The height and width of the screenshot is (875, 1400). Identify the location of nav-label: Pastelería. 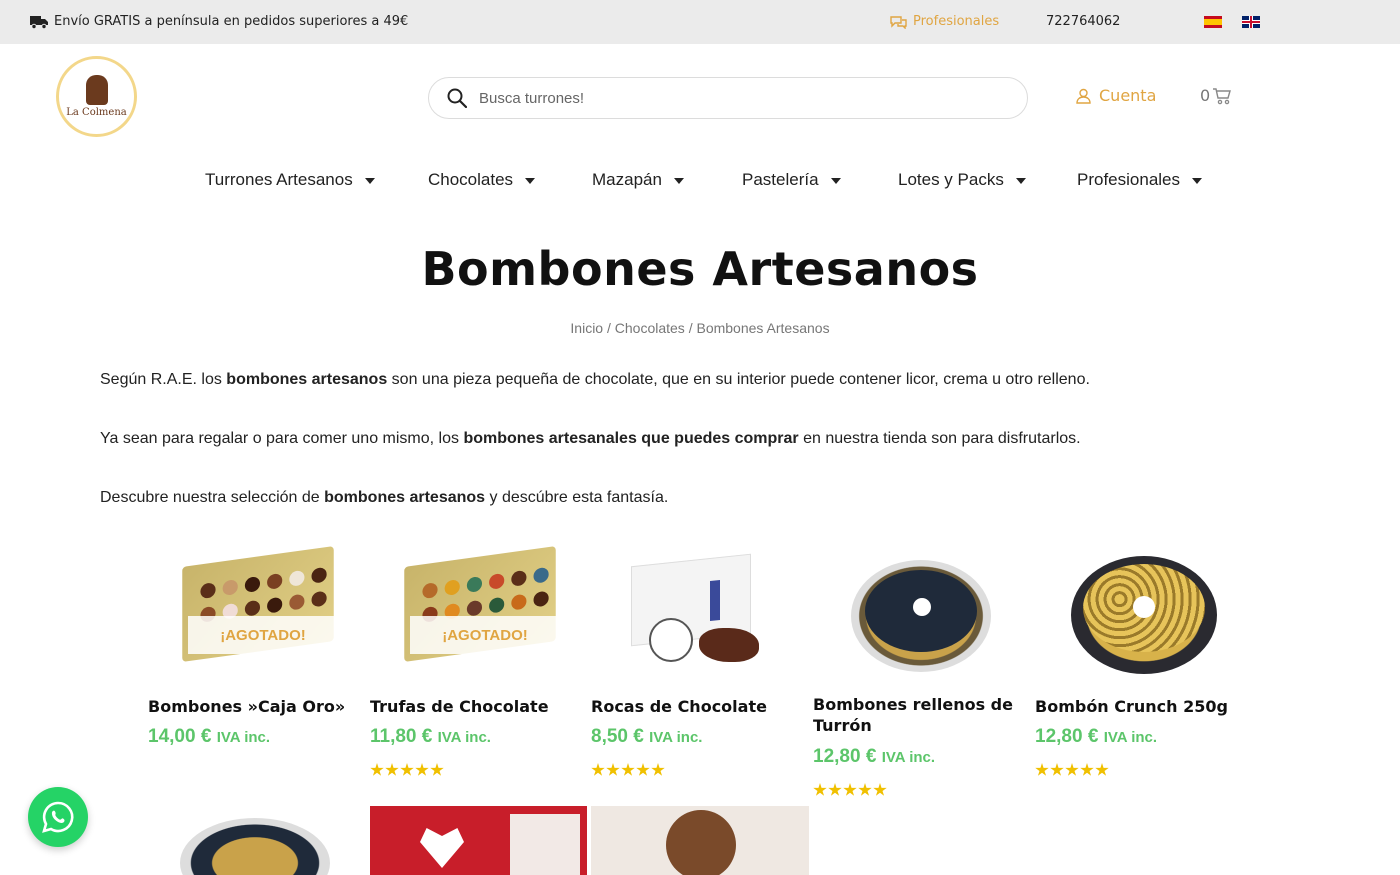
(780, 180).